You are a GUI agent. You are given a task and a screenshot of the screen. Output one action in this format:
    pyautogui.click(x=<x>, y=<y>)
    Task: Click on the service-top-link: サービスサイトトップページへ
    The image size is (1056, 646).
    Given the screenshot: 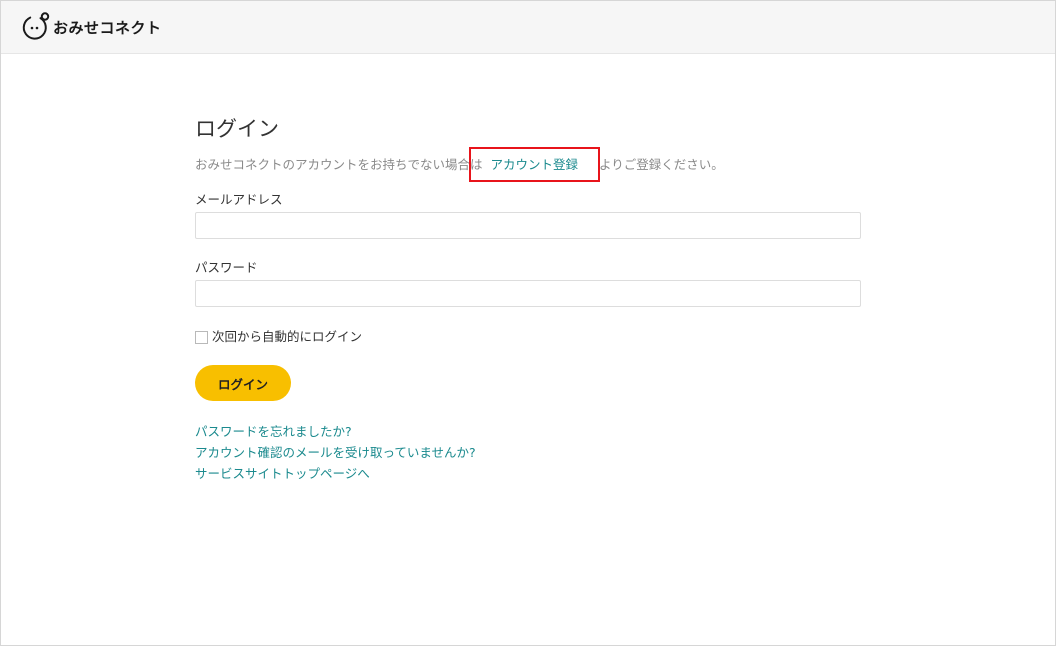 What is the action you would take?
    pyautogui.click(x=528, y=473)
    